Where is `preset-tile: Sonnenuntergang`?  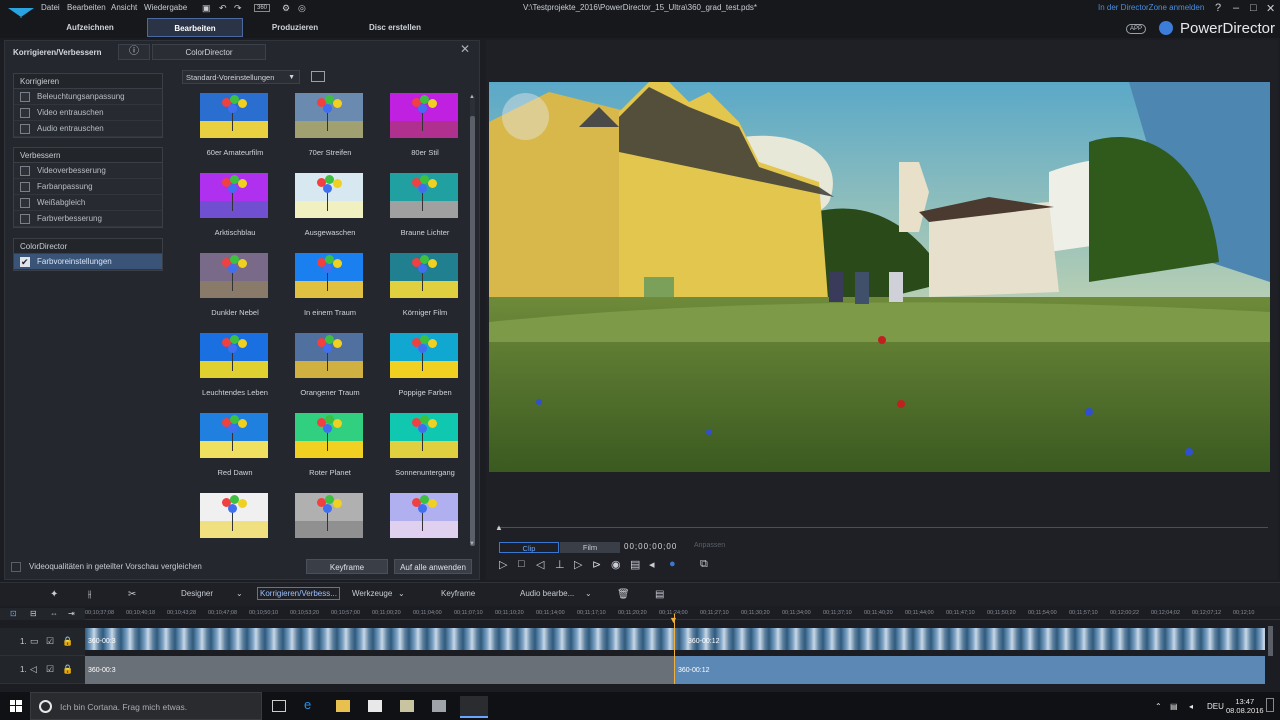 preset-tile: Sonnenuntergang is located at coordinates (422, 453).